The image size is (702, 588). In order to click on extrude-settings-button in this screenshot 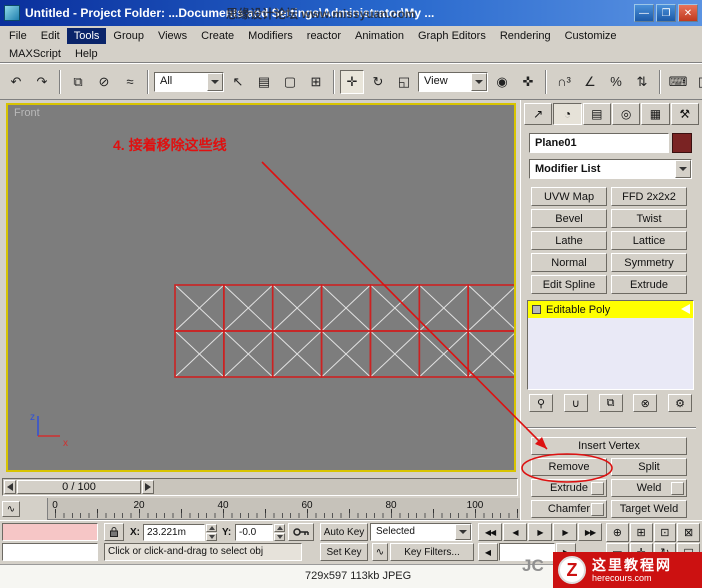, I will do `click(597, 488)`.